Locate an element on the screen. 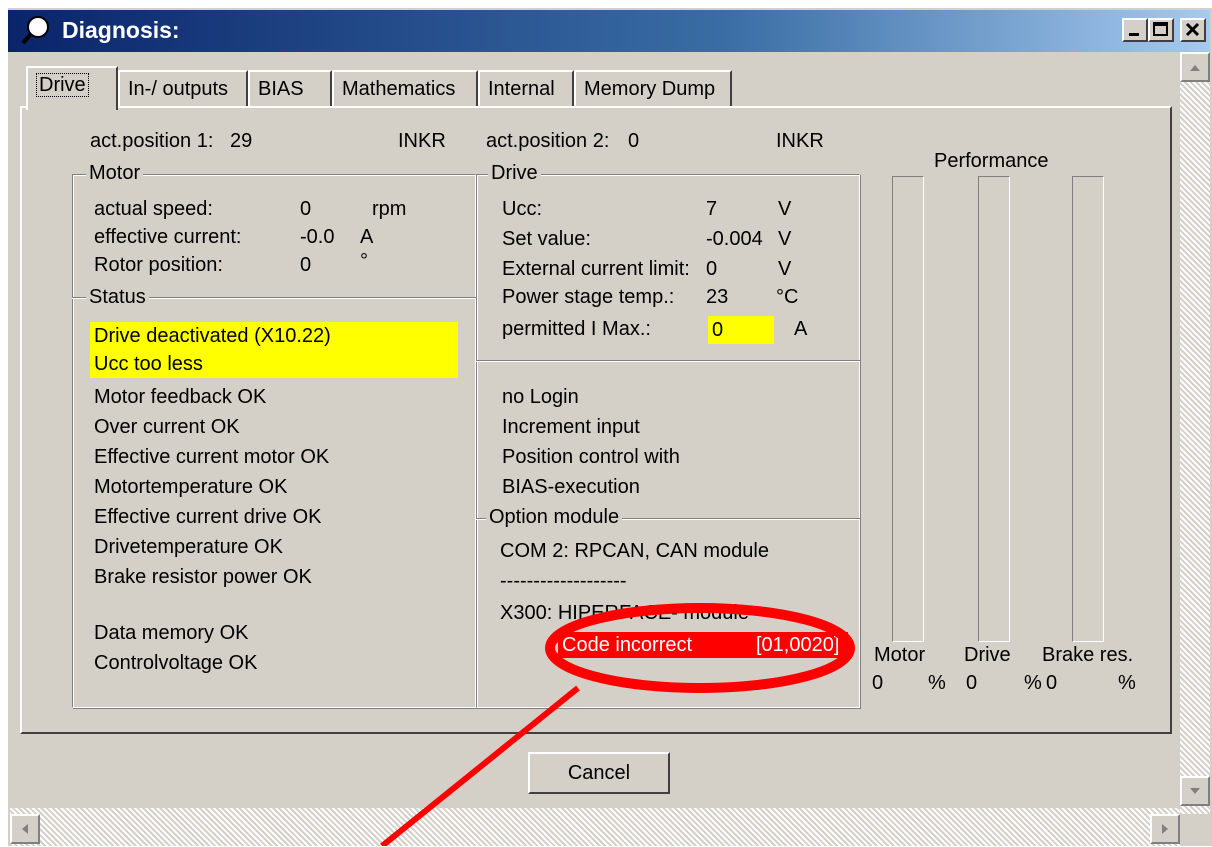 This screenshot has height=847, width=1212. annotation-overlay is located at coordinates (617, 724).